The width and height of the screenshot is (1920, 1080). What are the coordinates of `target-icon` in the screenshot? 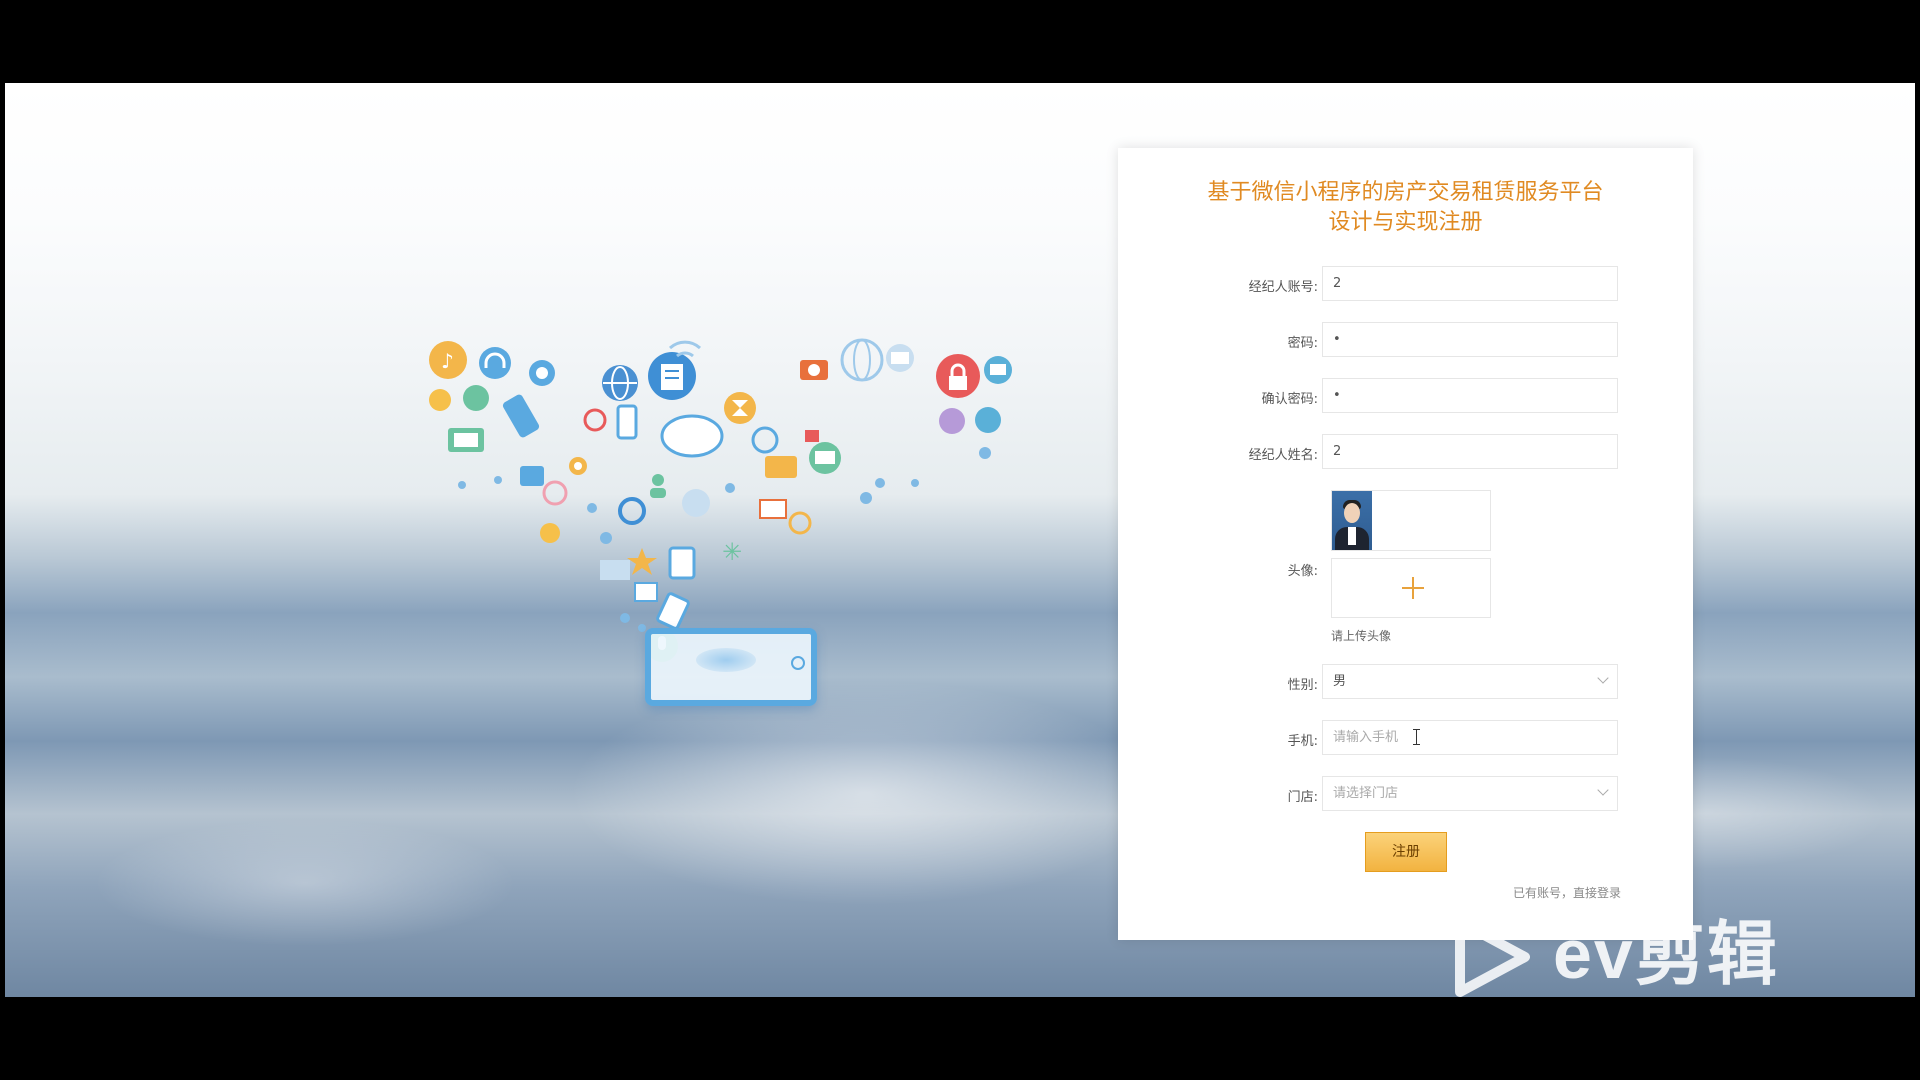 It's located at (542, 373).